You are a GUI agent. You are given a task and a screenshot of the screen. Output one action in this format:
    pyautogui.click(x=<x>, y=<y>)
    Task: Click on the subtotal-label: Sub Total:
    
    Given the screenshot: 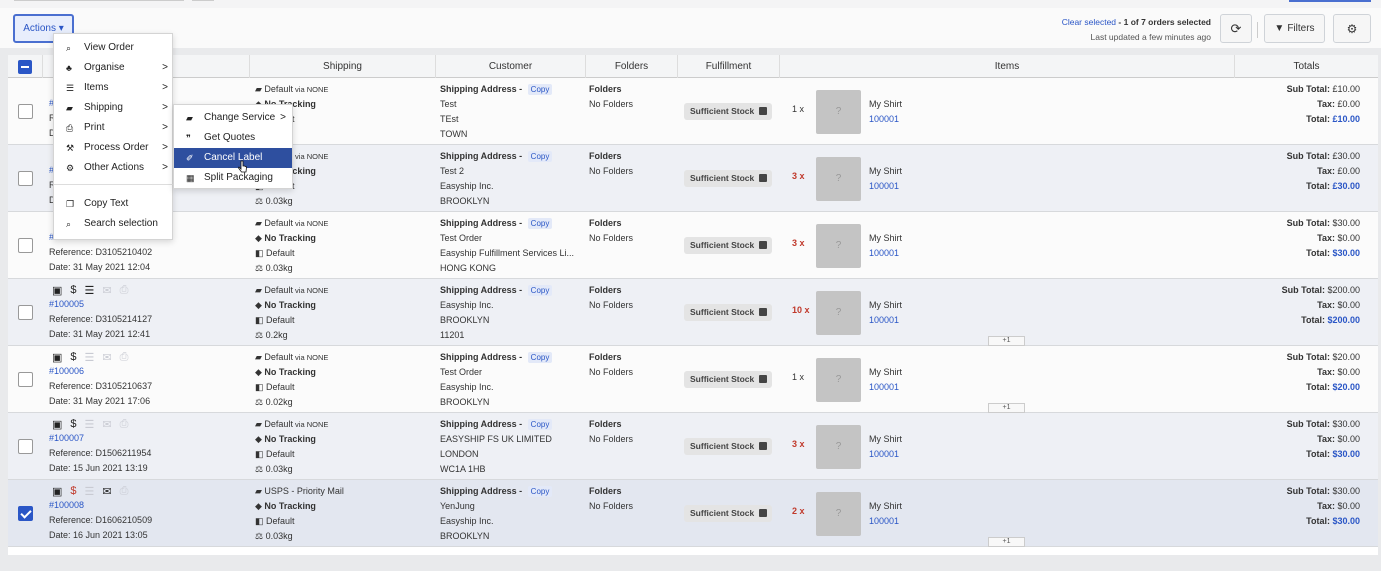 What is the action you would take?
    pyautogui.click(x=1309, y=89)
    